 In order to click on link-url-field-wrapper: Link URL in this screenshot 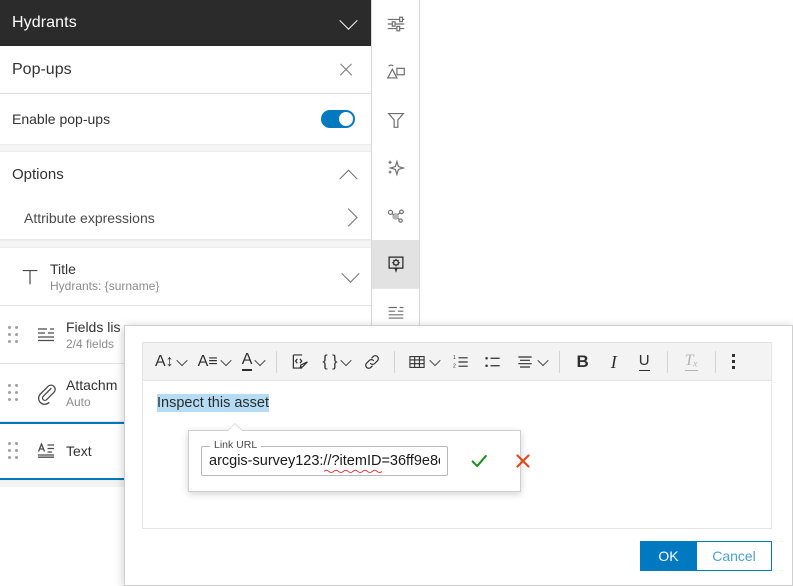, I will do `click(324, 457)`.